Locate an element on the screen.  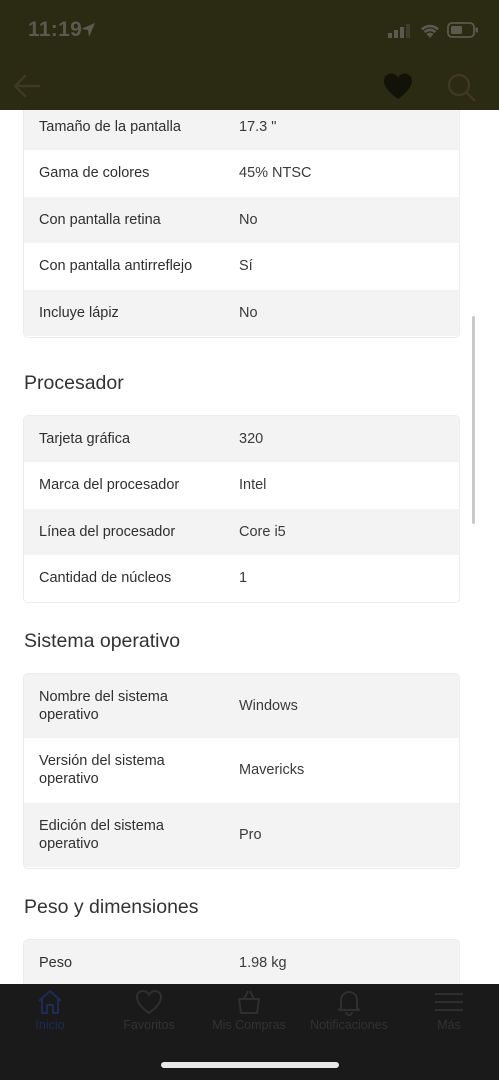
table-row: Nombre del sistema operativo Windows is located at coordinates (241, 706).